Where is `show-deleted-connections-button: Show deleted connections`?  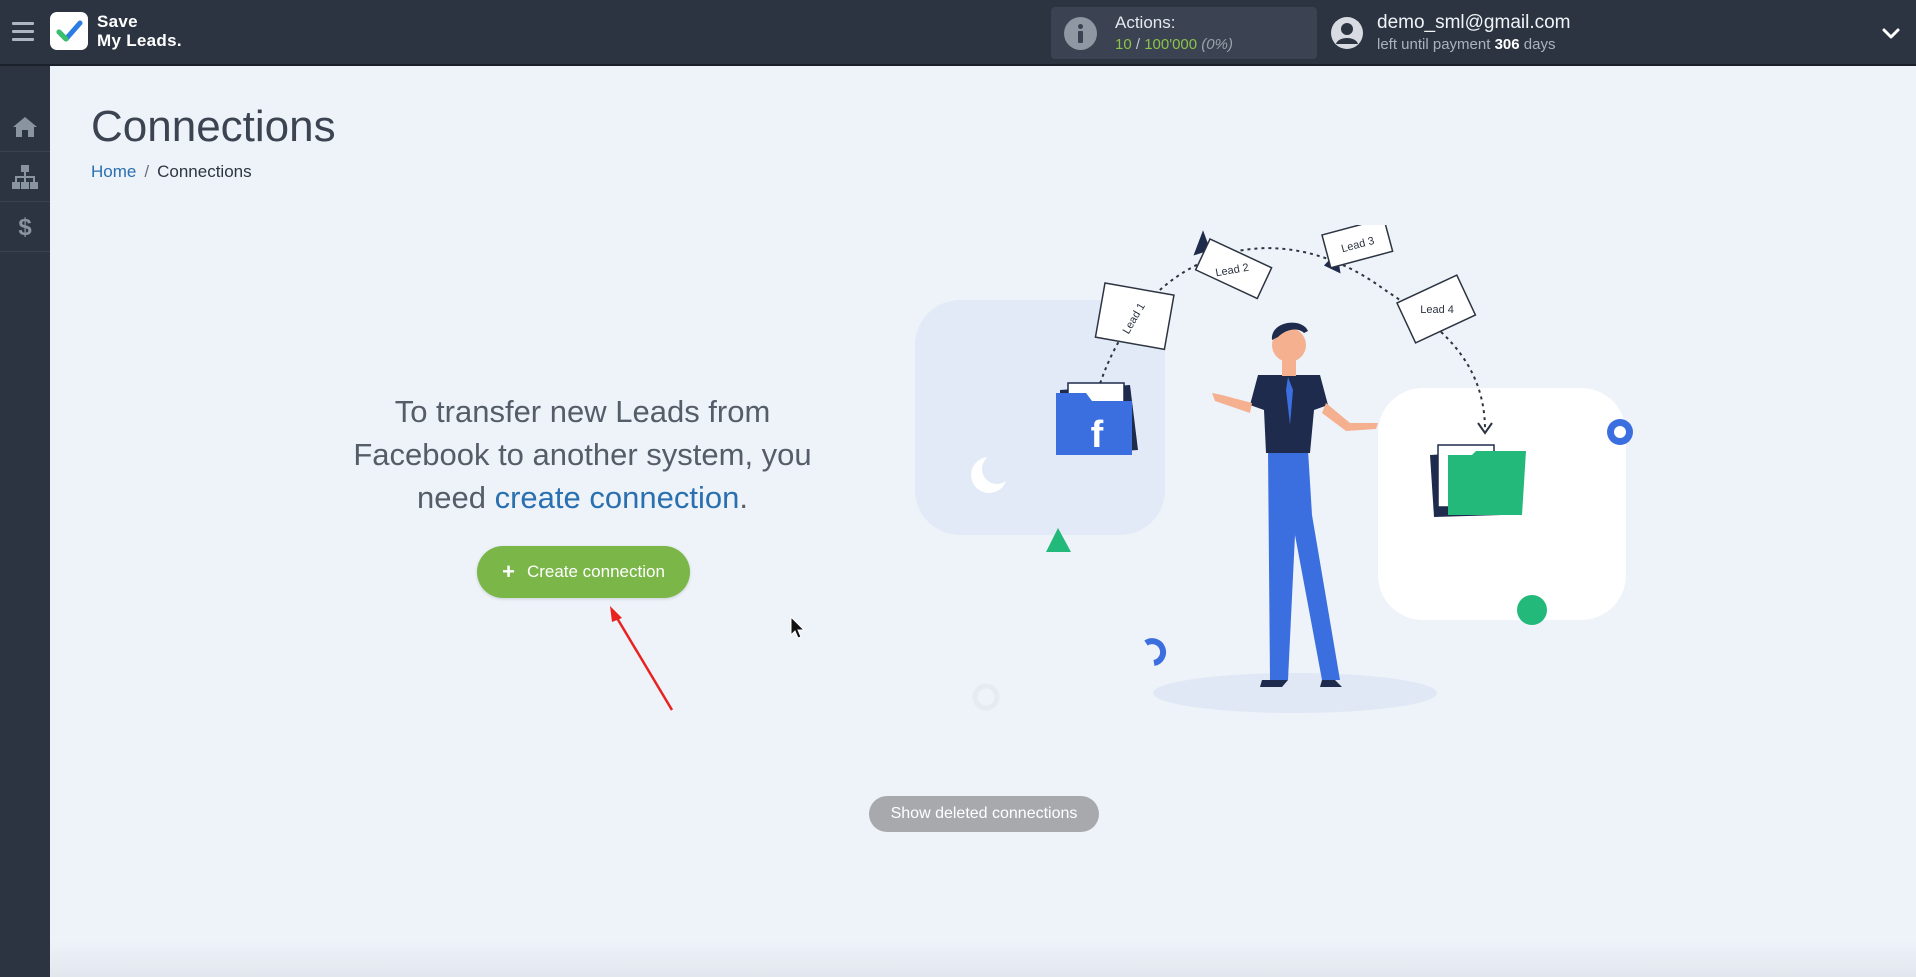 show-deleted-connections-button: Show deleted connections is located at coordinates (984, 814).